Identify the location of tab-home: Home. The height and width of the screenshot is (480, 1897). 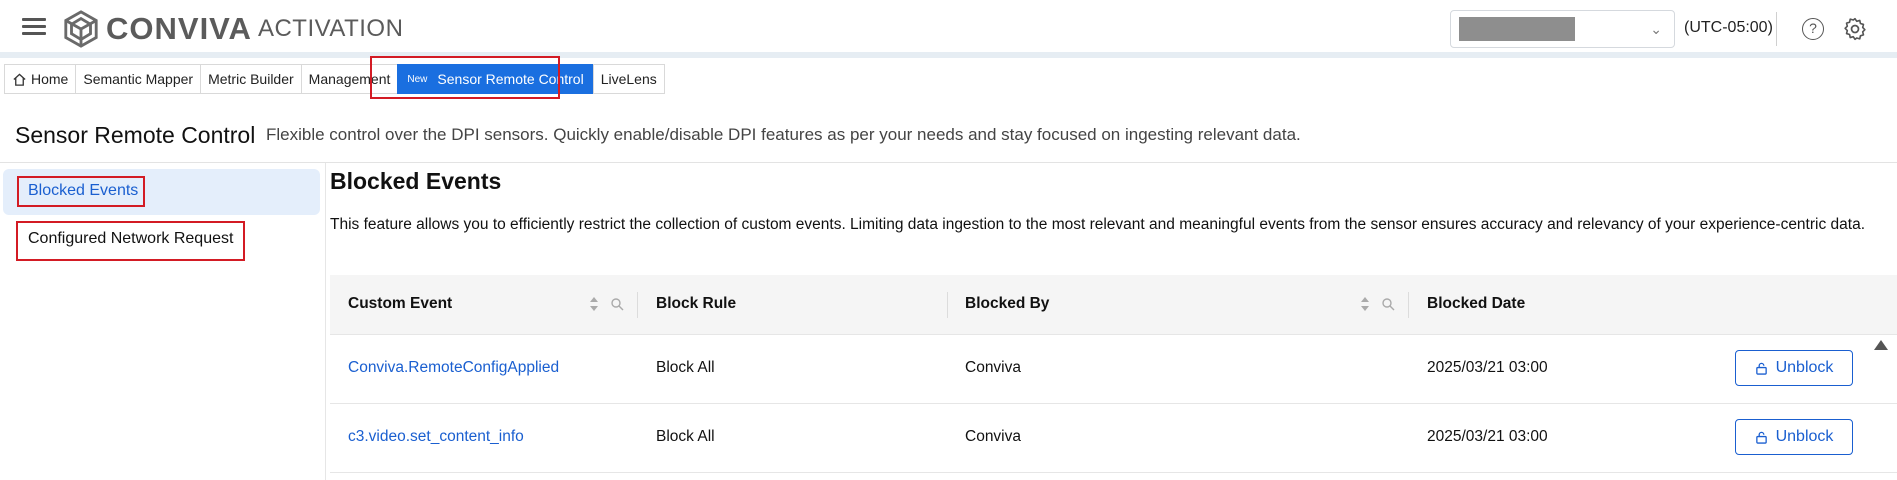
(40, 79).